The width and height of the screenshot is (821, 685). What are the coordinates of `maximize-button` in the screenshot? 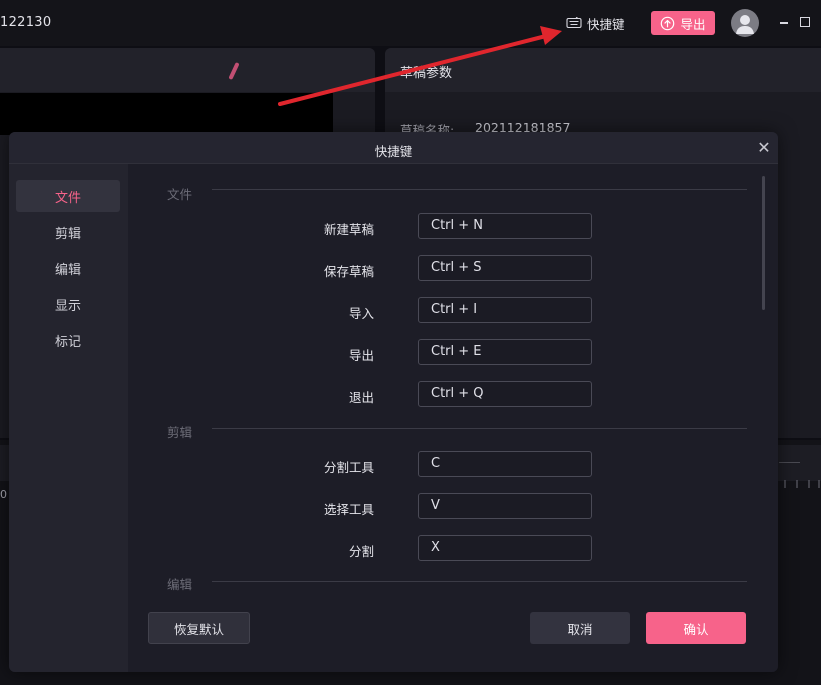 It's located at (805, 22).